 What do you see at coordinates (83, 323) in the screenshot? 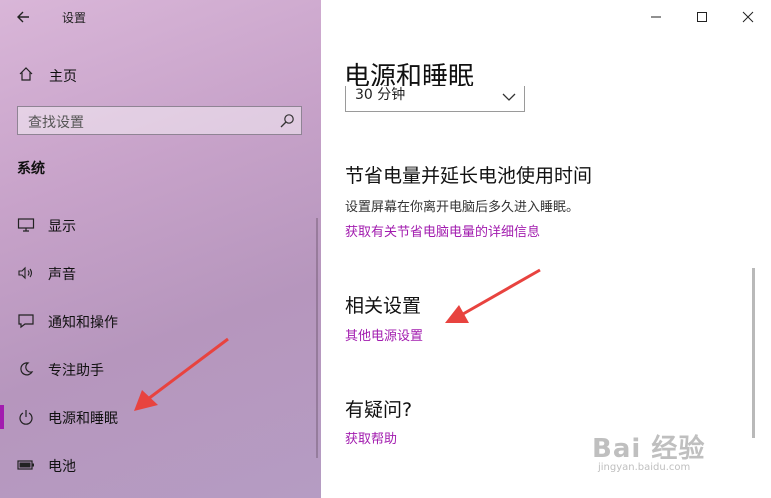
I see `sidebar-item-label: 通知和操作` at bounding box center [83, 323].